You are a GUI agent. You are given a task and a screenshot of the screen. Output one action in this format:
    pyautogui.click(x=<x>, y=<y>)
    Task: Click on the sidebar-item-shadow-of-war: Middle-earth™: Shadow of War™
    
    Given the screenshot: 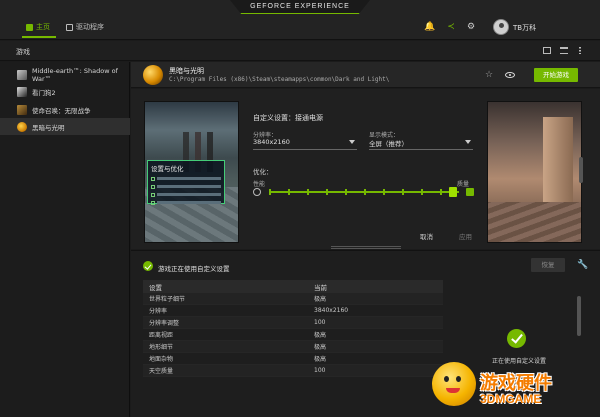 What is the action you would take?
    pyautogui.click(x=65, y=74)
    